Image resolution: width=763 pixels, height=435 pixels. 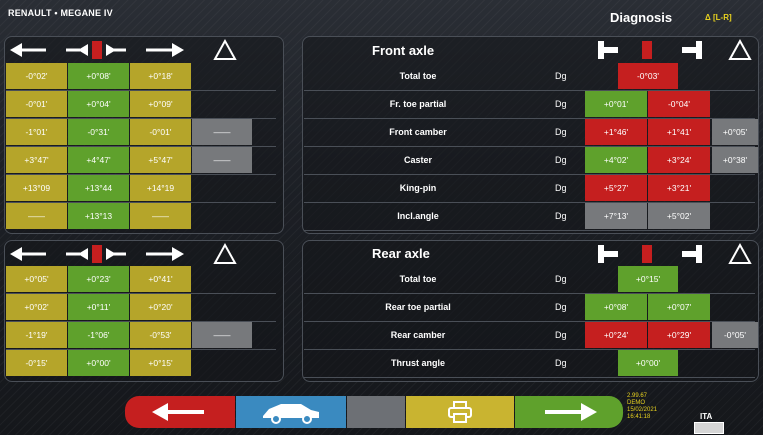 I want to click on tolerance-cell: +14°19, so click(x=160, y=188).